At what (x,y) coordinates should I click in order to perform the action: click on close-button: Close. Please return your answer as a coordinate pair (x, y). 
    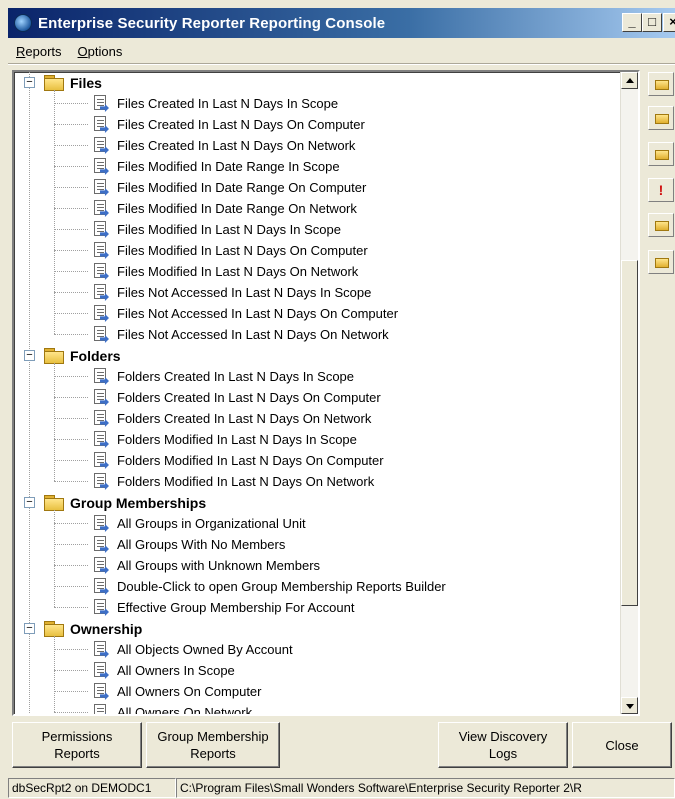
    Looking at the image, I should click on (622, 745).